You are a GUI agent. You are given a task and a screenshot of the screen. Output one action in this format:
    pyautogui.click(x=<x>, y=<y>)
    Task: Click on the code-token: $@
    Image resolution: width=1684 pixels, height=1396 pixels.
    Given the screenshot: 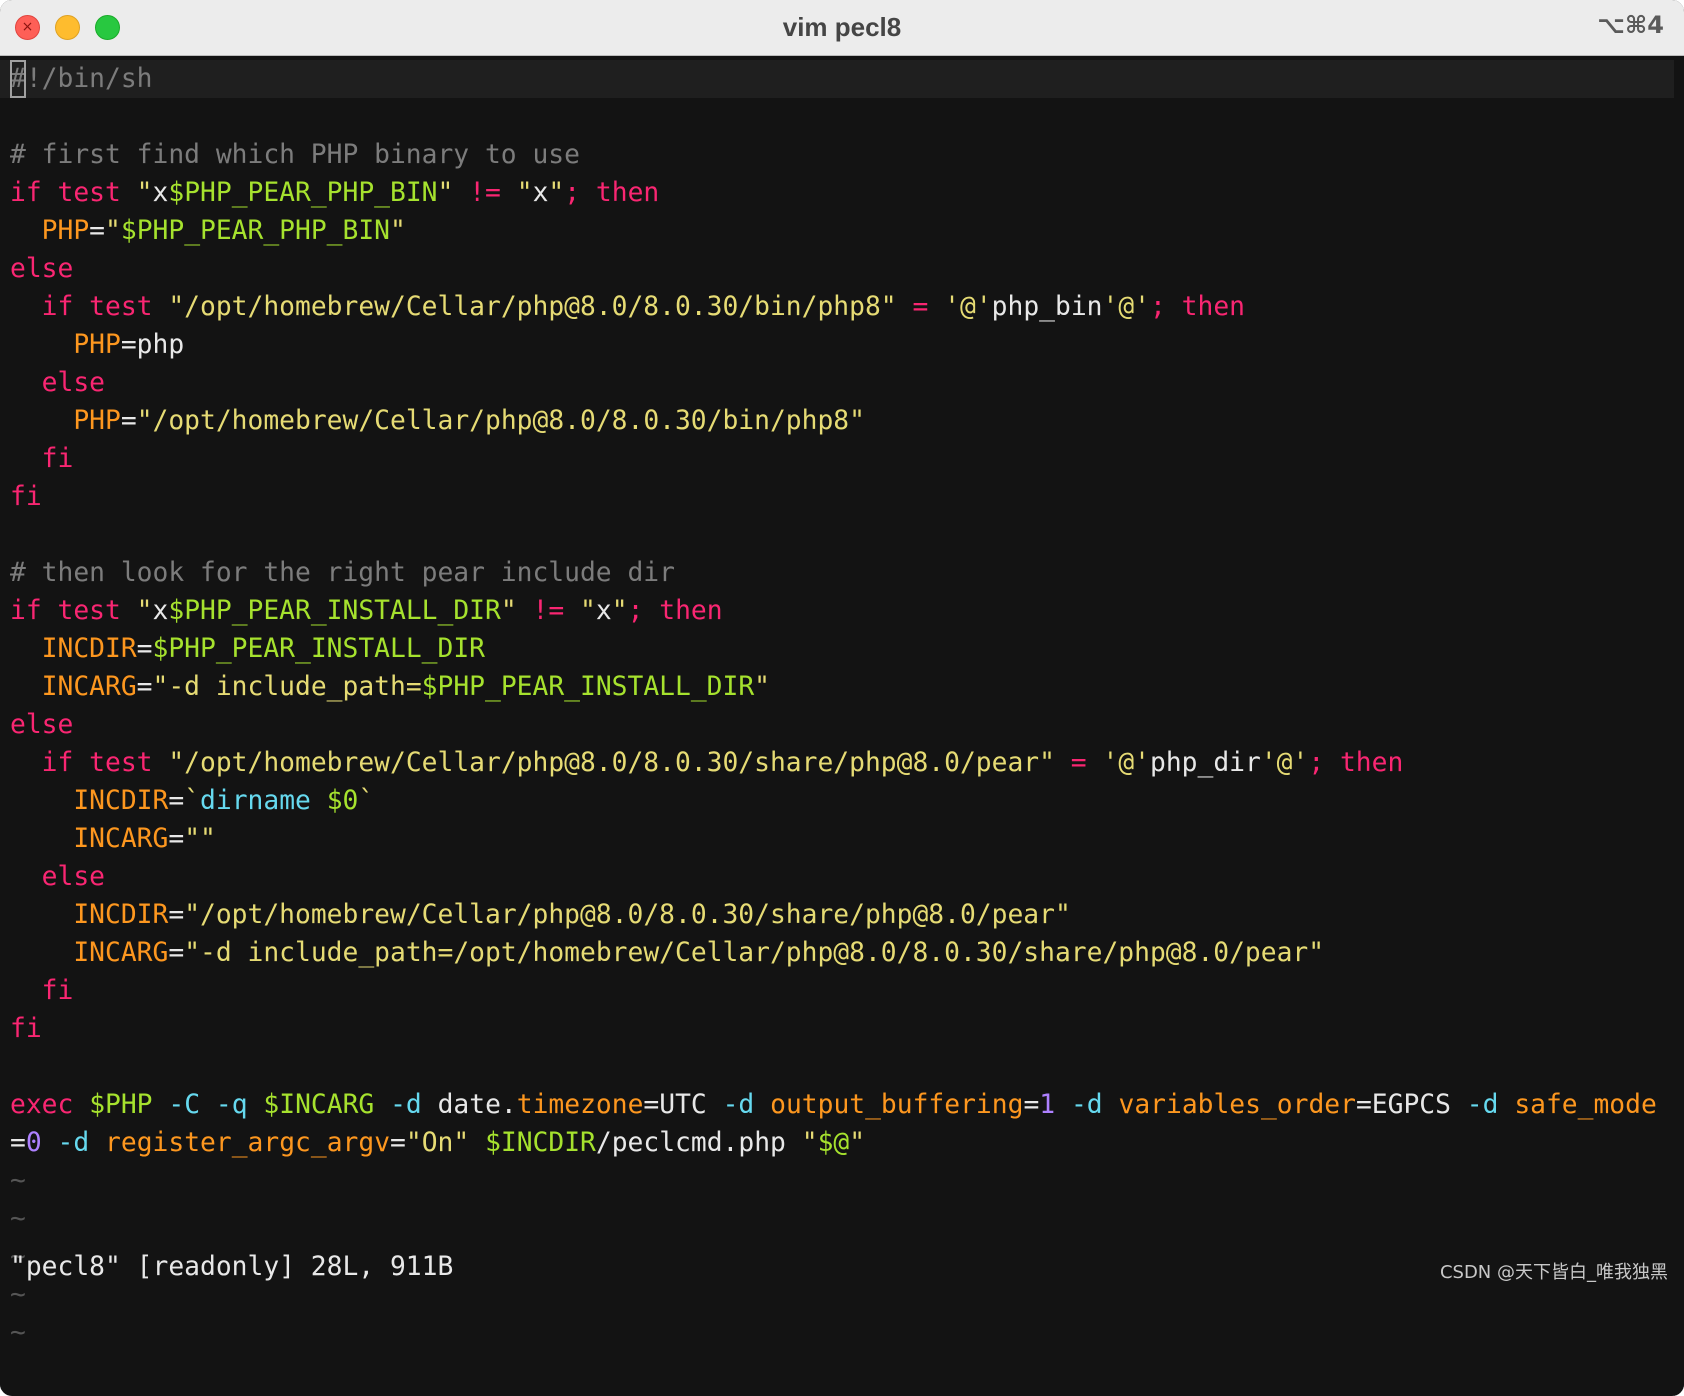 What is the action you would take?
    pyautogui.click(x=833, y=1143)
    